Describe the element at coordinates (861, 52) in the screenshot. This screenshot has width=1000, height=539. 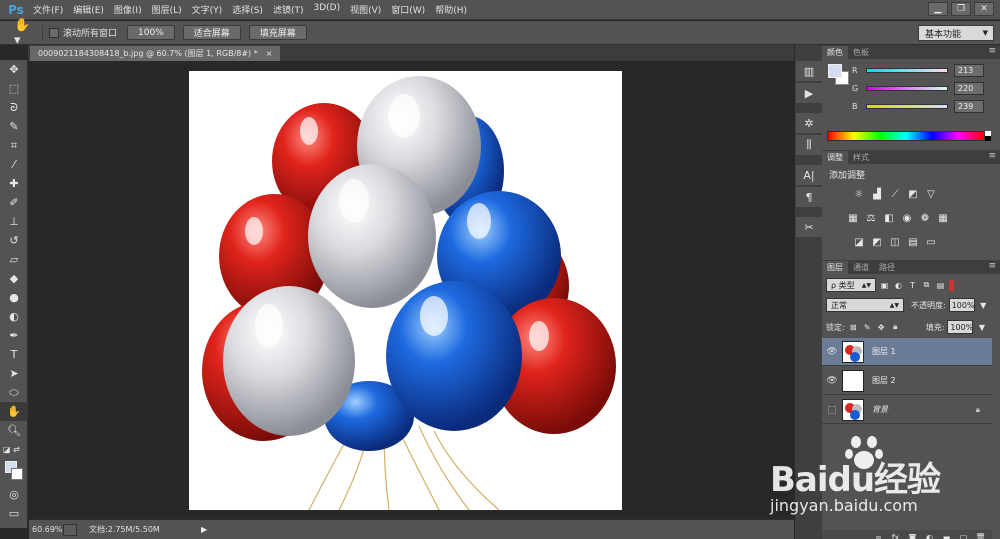
I see `tab-swatches: 色板` at that location.